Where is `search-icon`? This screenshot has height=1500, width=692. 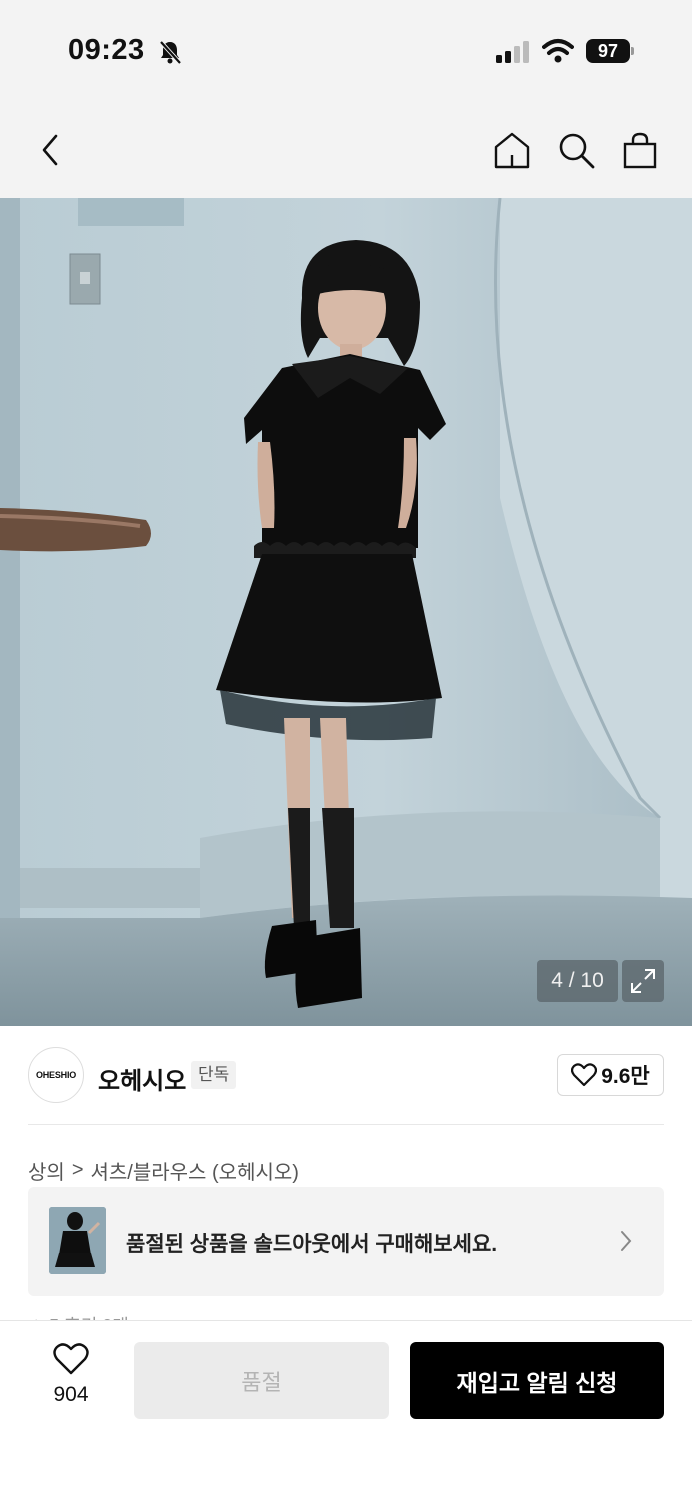
search-icon is located at coordinates (577, 151).